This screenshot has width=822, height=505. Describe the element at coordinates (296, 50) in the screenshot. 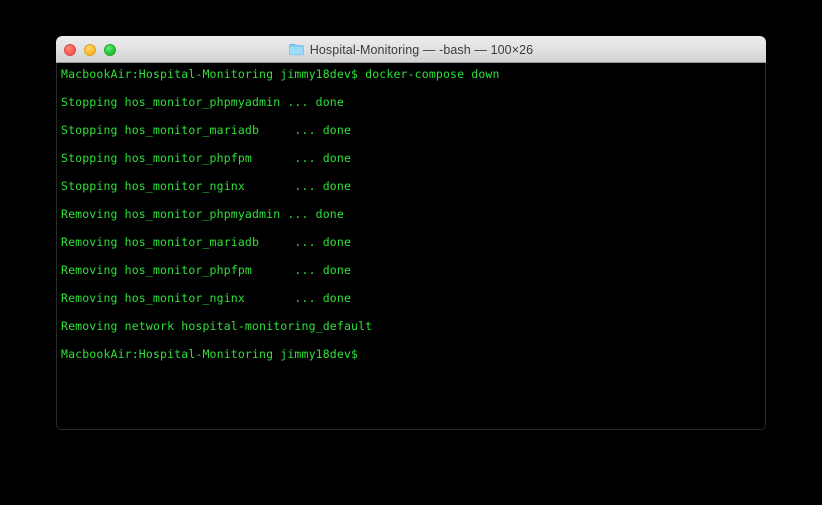

I see `folder-icon` at that location.